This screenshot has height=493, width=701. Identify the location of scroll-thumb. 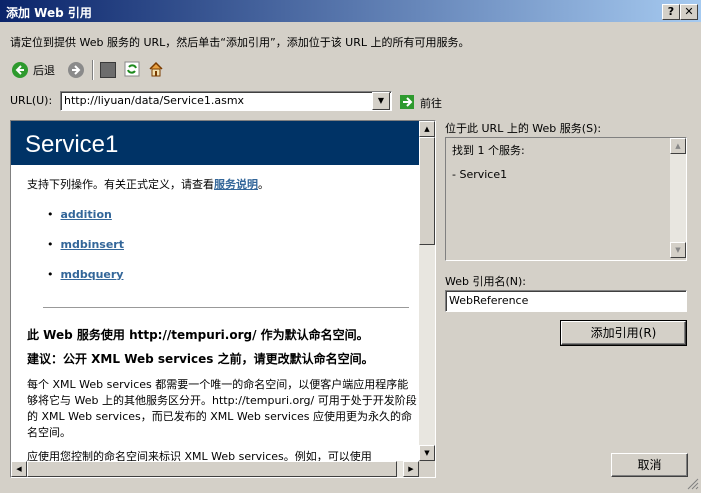
(427, 191).